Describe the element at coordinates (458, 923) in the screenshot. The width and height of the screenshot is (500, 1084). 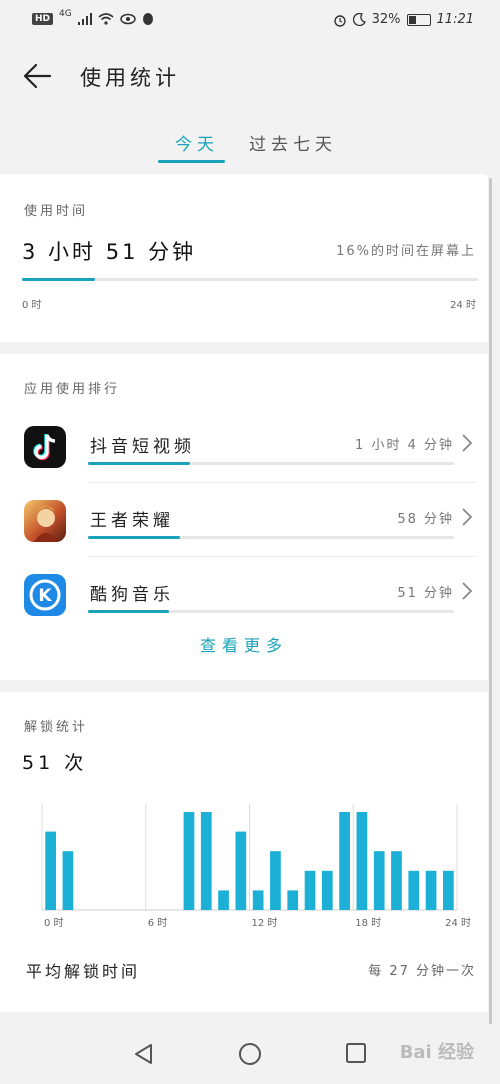
I see `chart-tick-label: 24 时` at that location.